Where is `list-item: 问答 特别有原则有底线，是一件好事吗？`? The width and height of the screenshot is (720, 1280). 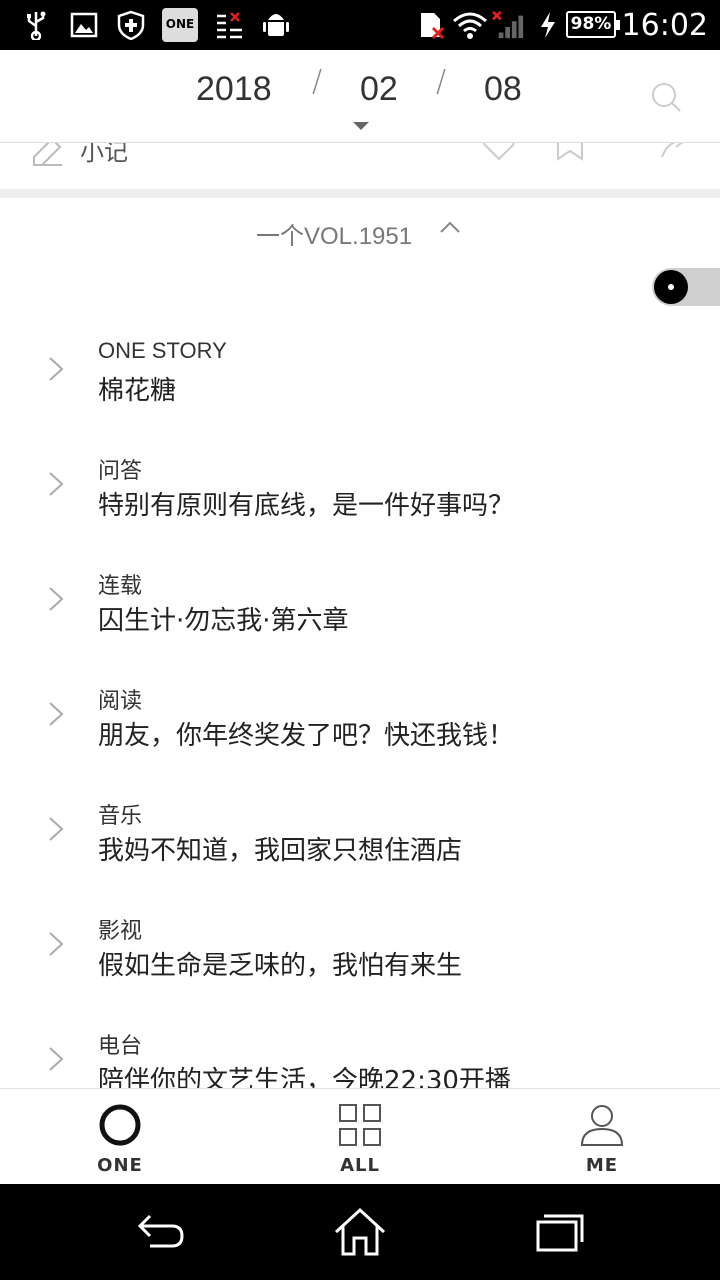
list-item: 问答 特别有原则有底线，是一件好事吗？ is located at coordinates (360, 492).